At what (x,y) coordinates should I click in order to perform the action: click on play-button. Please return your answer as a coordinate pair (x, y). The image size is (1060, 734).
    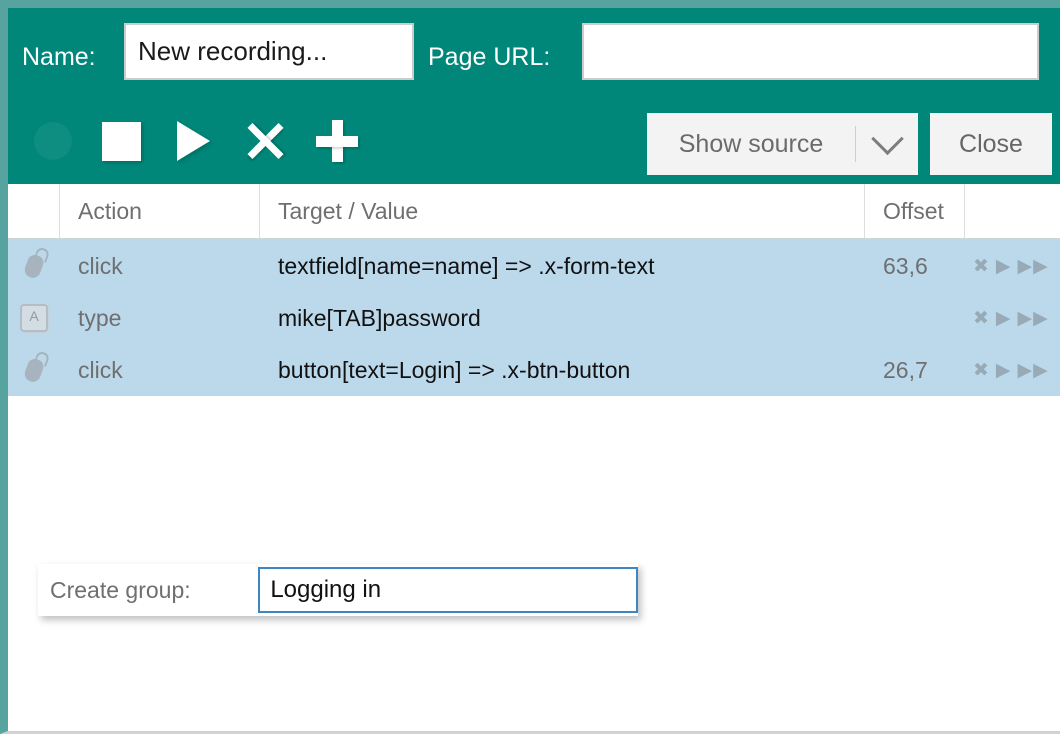
    Looking at the image, I should click on (193, 141).